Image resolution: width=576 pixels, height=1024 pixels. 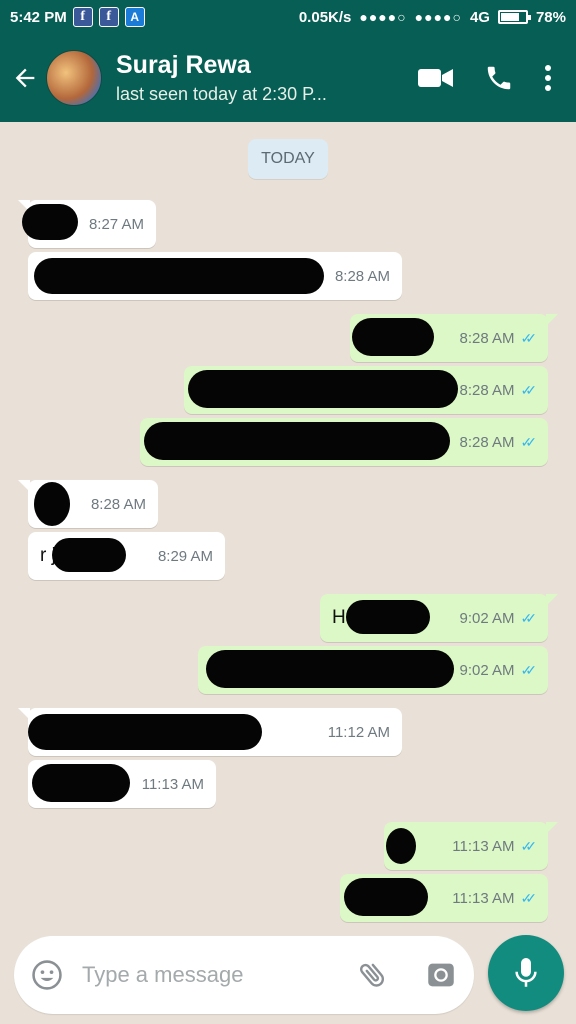 I want to click on message-bubble-incoming: r ji 8:29 AM, so click(x=126, y=556).